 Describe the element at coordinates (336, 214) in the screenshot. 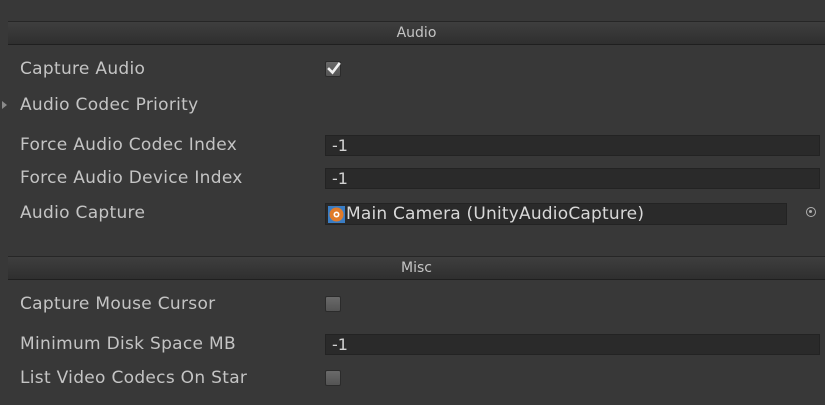

I see `gameobject-audio-icon` at that location.